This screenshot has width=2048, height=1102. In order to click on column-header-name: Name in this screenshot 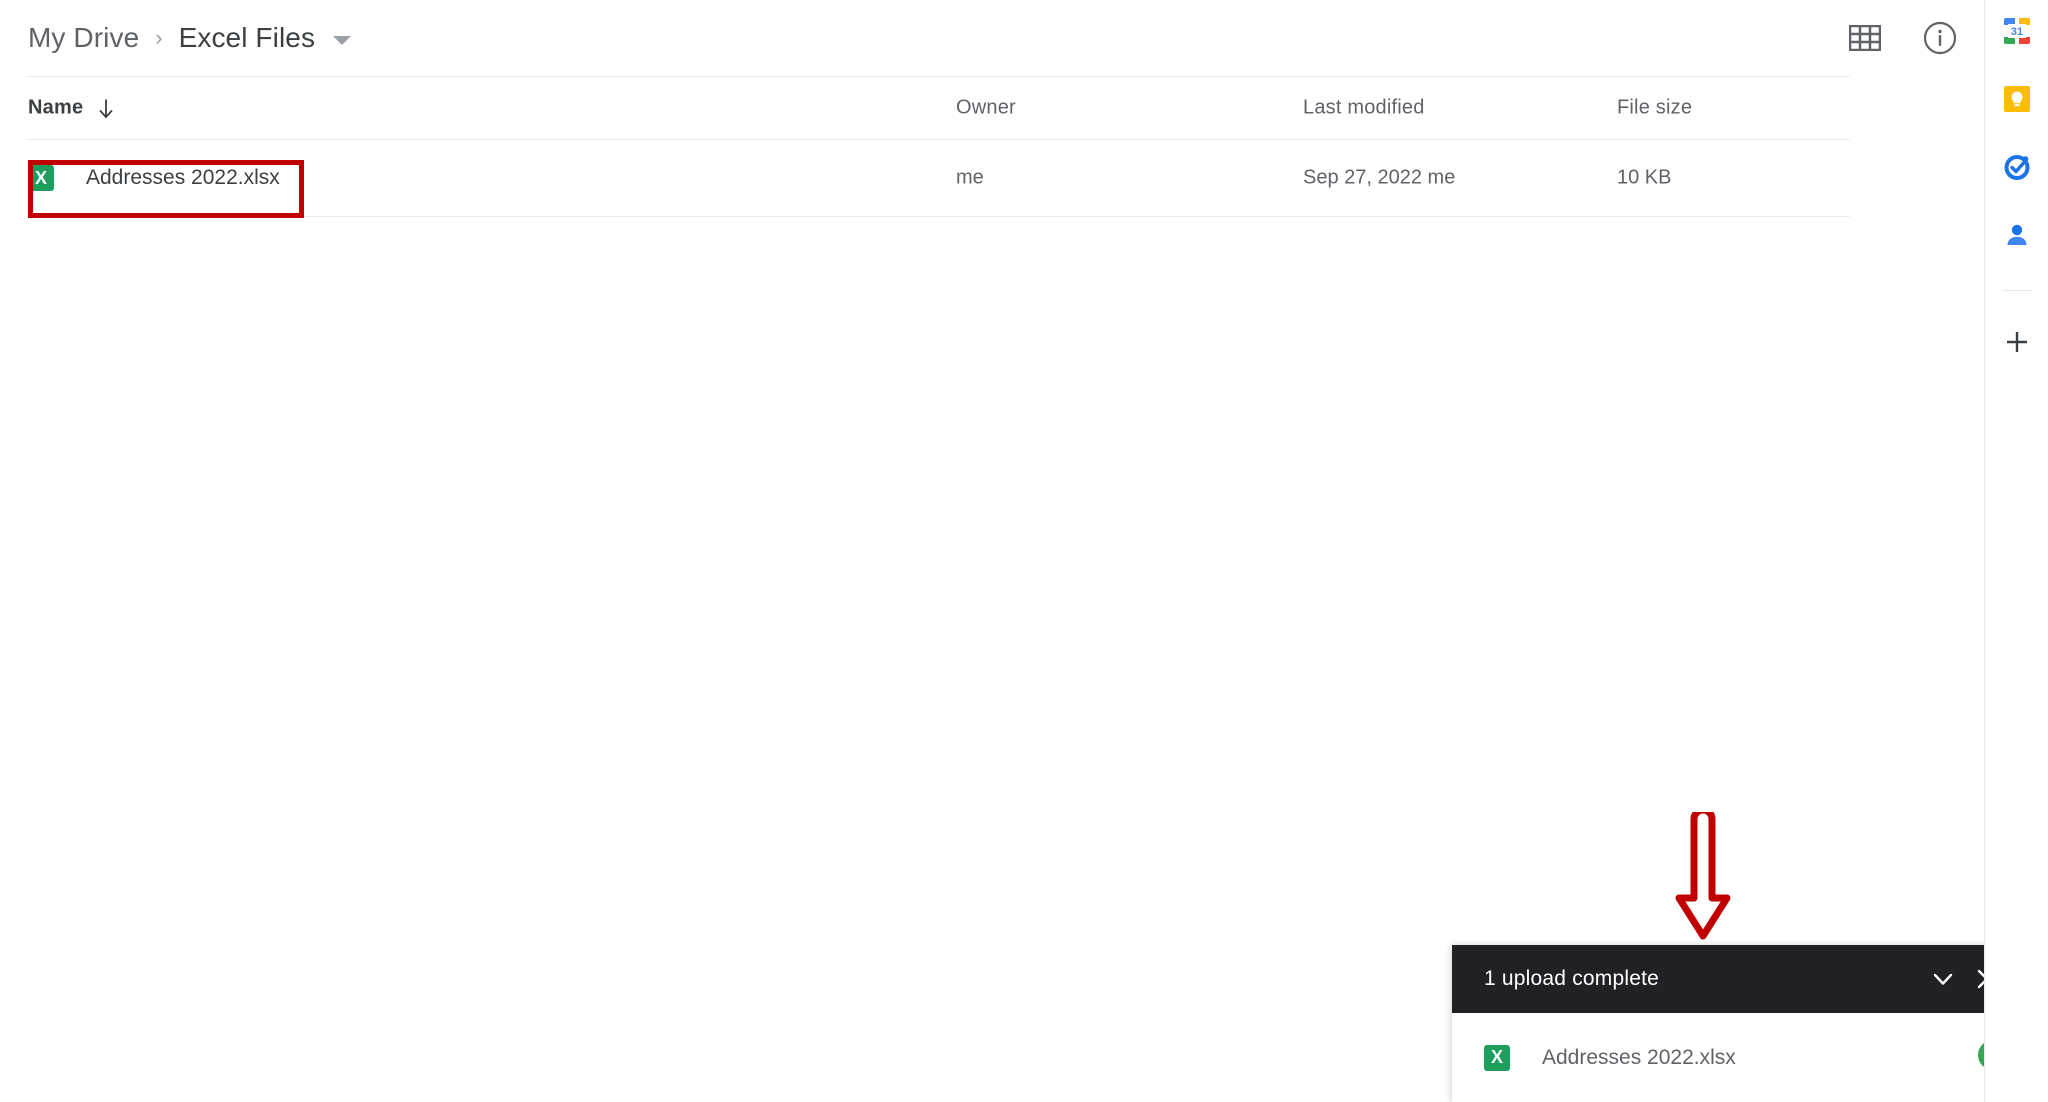, I will do `click(71, 108)`.